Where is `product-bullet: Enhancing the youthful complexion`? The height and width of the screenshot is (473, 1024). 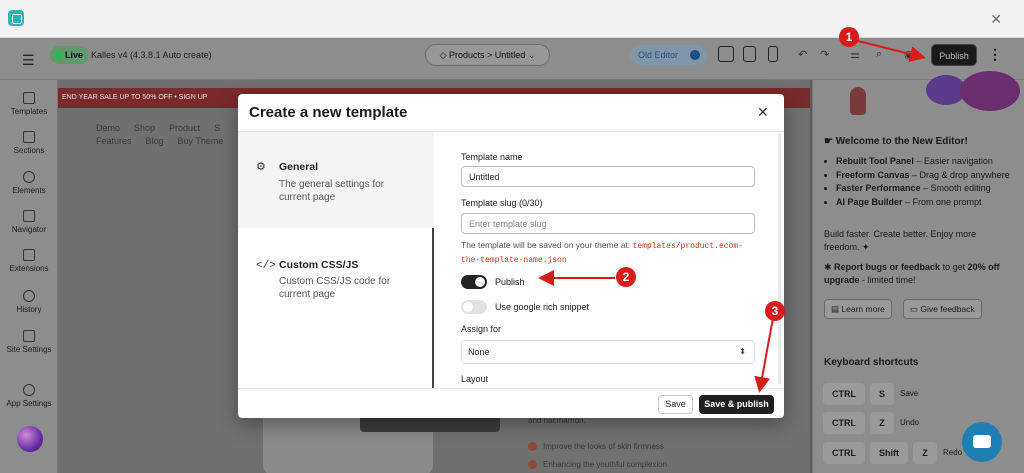
product-bullet: Enhancing the youthful complexion is located at coordinates (597, 465).